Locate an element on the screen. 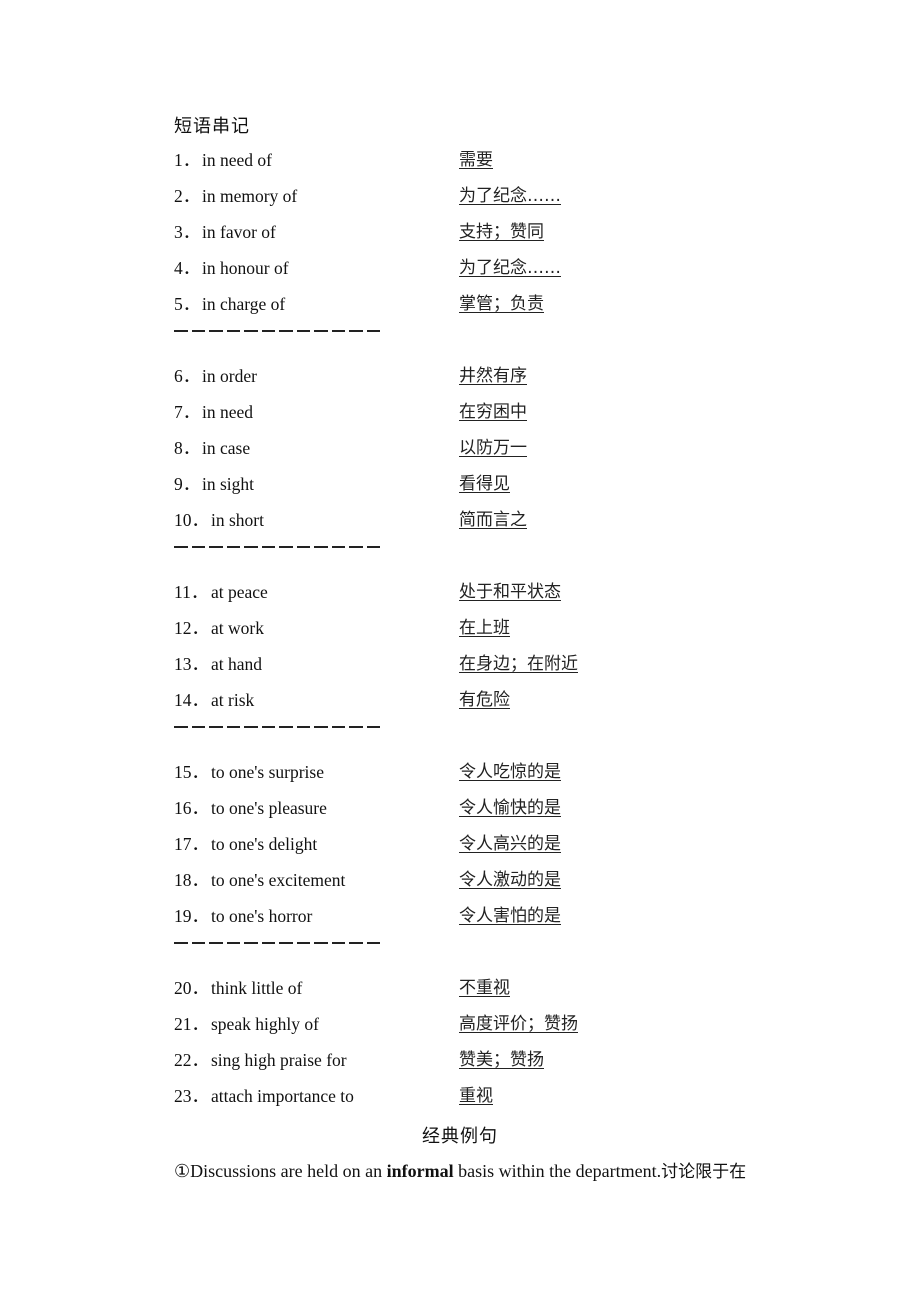 The height and width of the screenshot is (1302, 920). phrase-chinese-answer: 井然有序 is located at coordinates (493, 376).